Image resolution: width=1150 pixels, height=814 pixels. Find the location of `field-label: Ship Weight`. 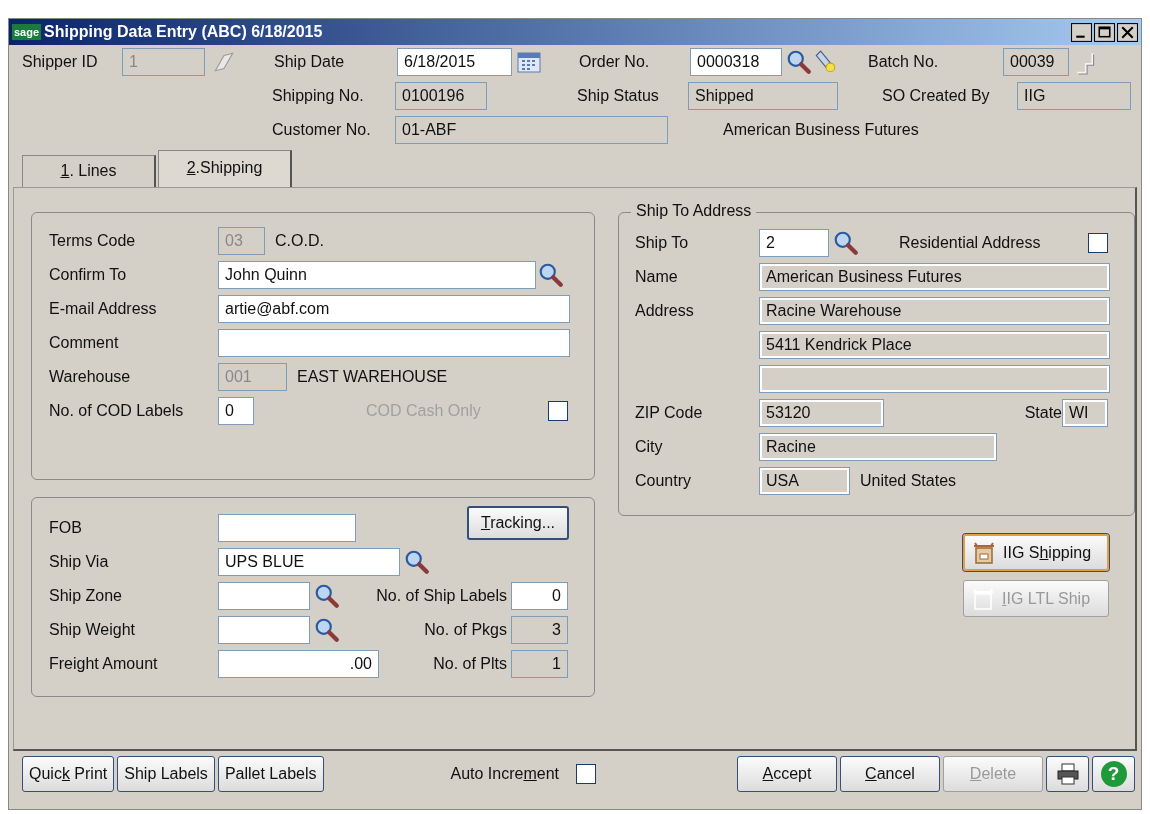

field-label: Ship Weight is located at coordinates (92, 630).